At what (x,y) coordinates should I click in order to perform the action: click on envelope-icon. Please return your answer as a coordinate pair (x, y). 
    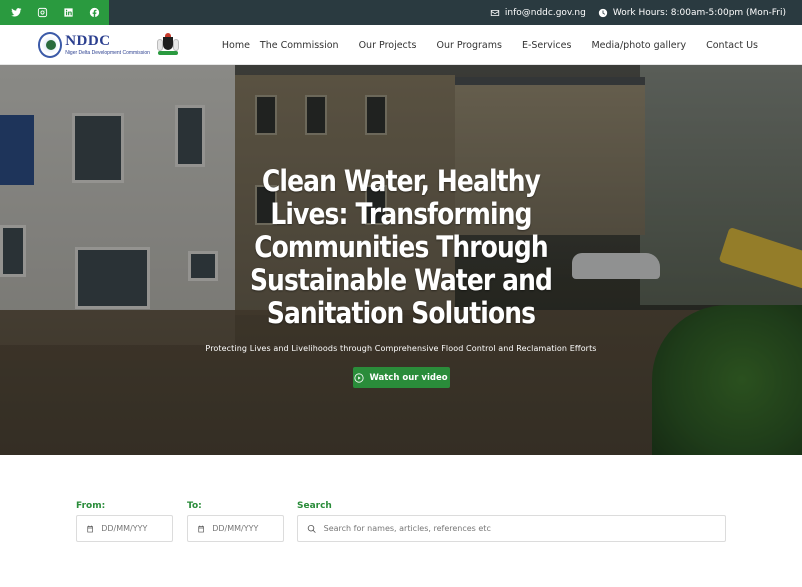
    Looking at the image, I should click on (495, 12).